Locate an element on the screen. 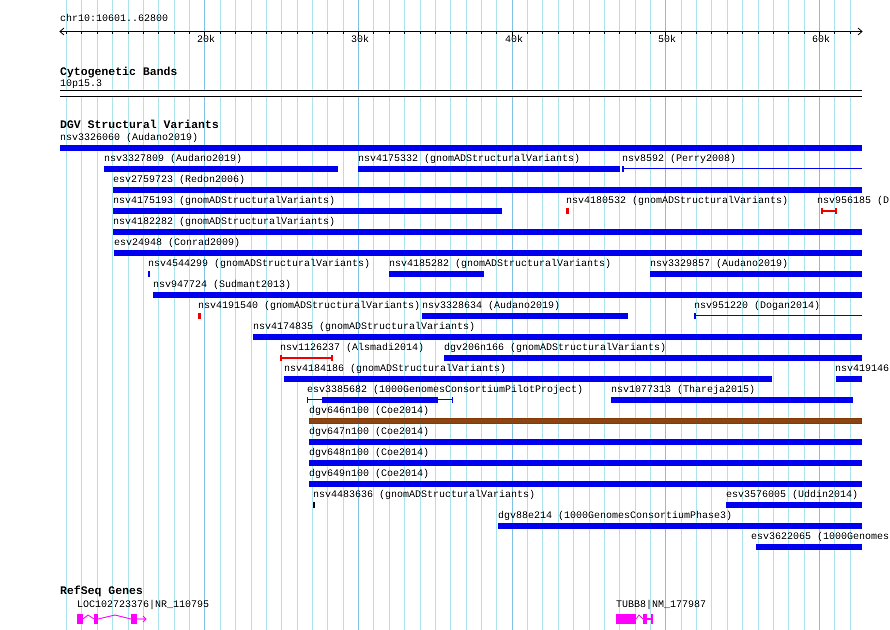 The image size is (890, 630). tick-label: 50k is located at coordinates (667, 41).